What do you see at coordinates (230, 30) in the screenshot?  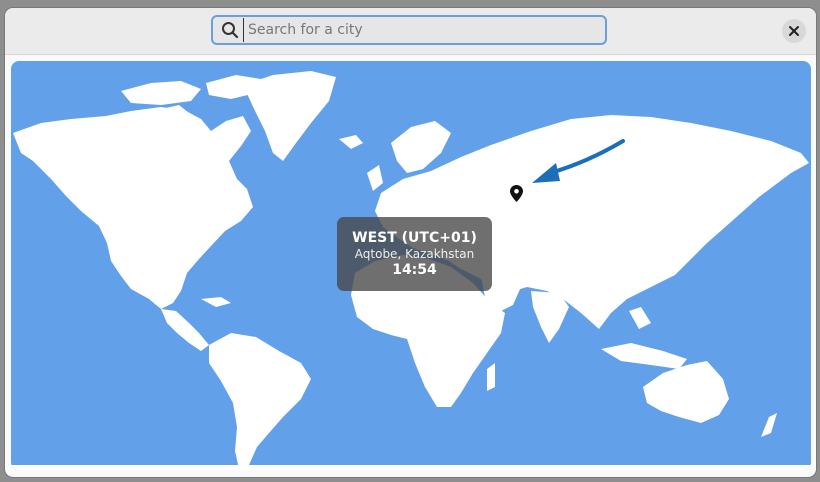 I see `search-icon` at bounding box center [230, 30].